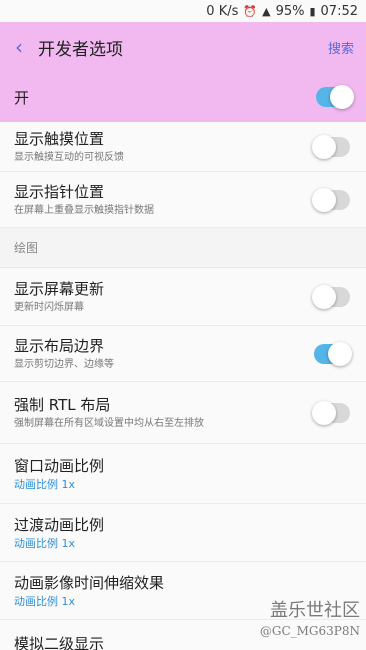 This screenshot has width=366, height=650. What do you see at coordinates (59, 345) in the screenshot?
I see `setting-title: 显示布局边界` at bounding box center [59, 345].